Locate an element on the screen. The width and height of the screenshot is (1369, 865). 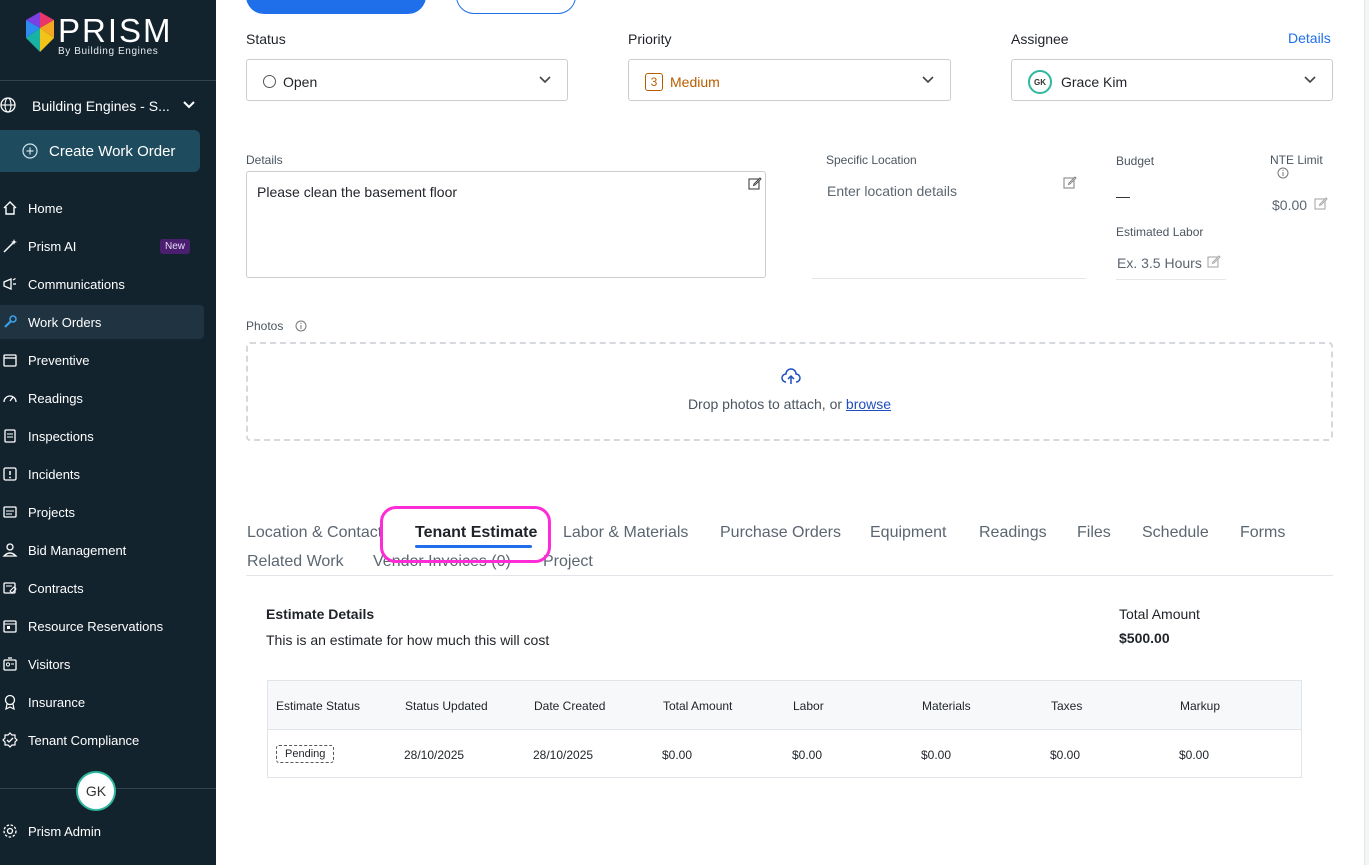
column-header: Estimate Status is located at coordinates (318, 706).